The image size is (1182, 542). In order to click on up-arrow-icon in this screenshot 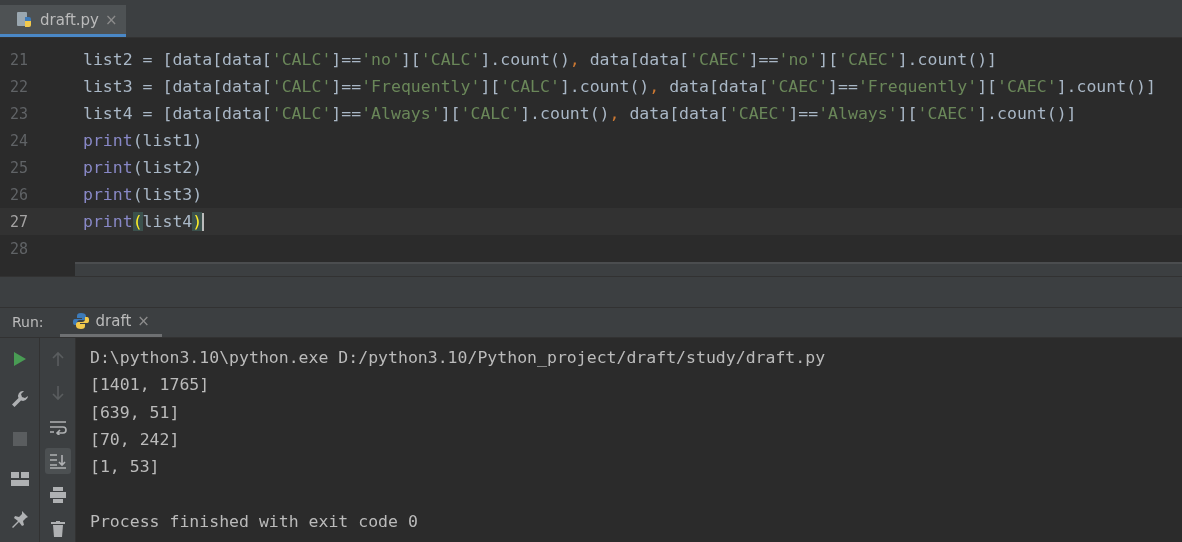, I will do `click(57, 359)`.